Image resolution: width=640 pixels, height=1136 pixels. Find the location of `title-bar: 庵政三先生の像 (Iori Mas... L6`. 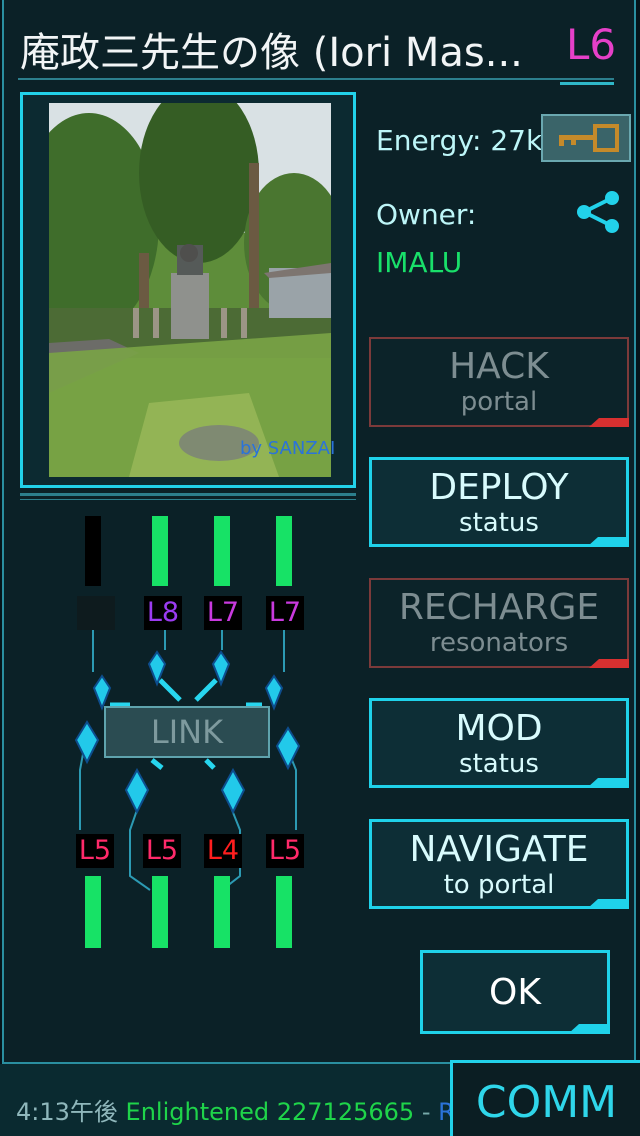

title-bar: 庵政三先生の像 (Iori Mas... L6 is located at coordinates (320, 42).